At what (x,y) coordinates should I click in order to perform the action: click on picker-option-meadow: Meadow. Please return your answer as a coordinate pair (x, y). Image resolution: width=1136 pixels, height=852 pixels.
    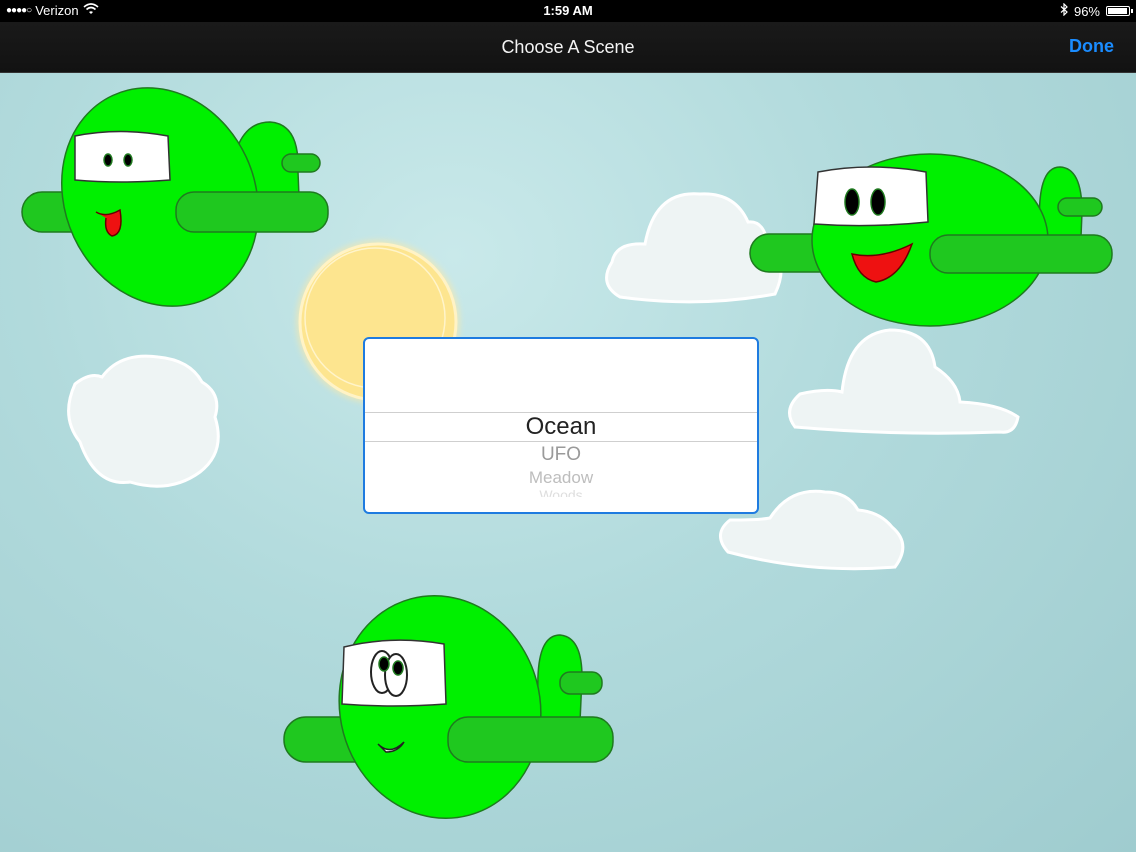
    Looking at the image, I should click on (561, 478).